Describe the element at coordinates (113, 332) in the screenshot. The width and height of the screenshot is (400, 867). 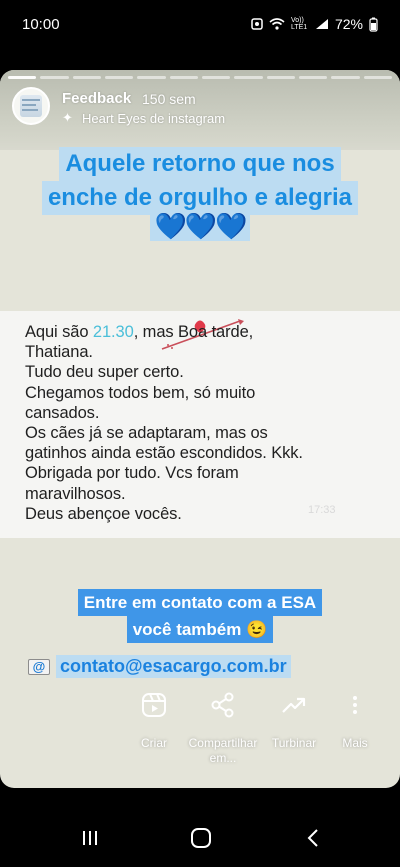
I see `message-time-highlight: 21.30` at that location.